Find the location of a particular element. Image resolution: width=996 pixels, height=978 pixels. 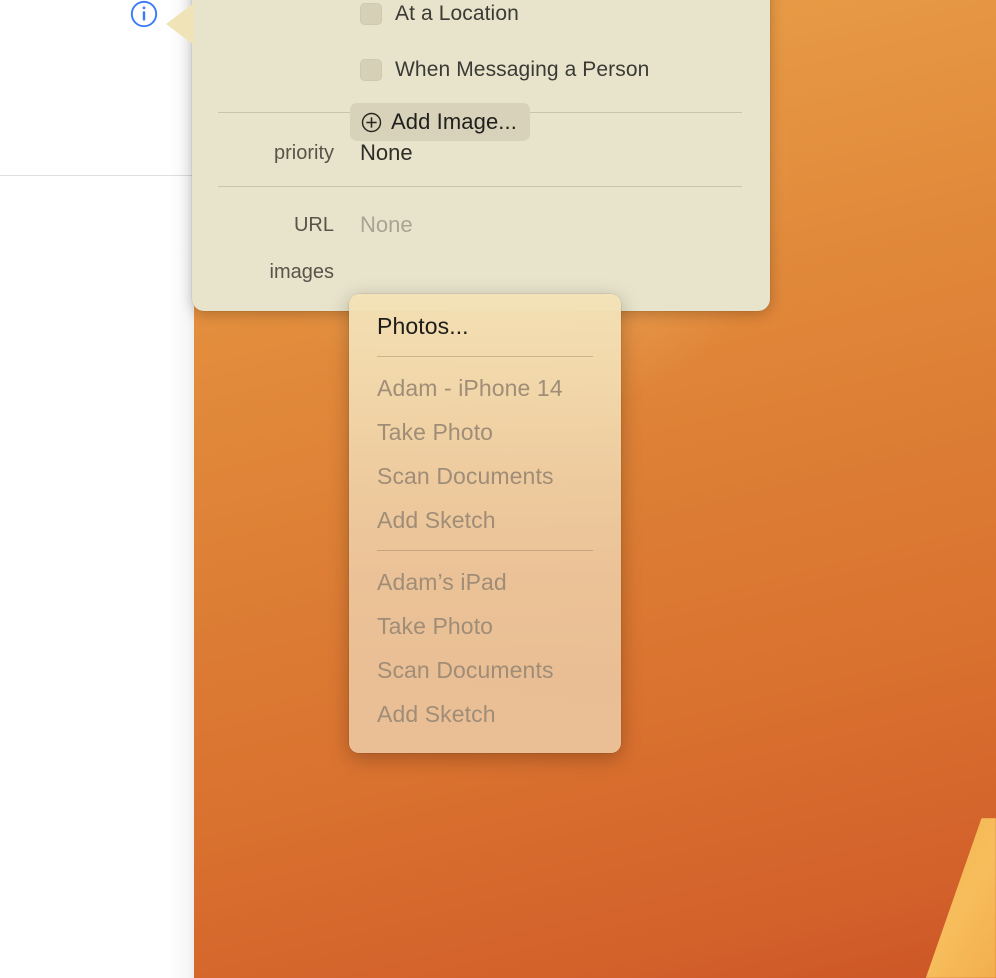

menu-item-add-sketch-iphone: Add Sketch is located at coordinates (485, 520).